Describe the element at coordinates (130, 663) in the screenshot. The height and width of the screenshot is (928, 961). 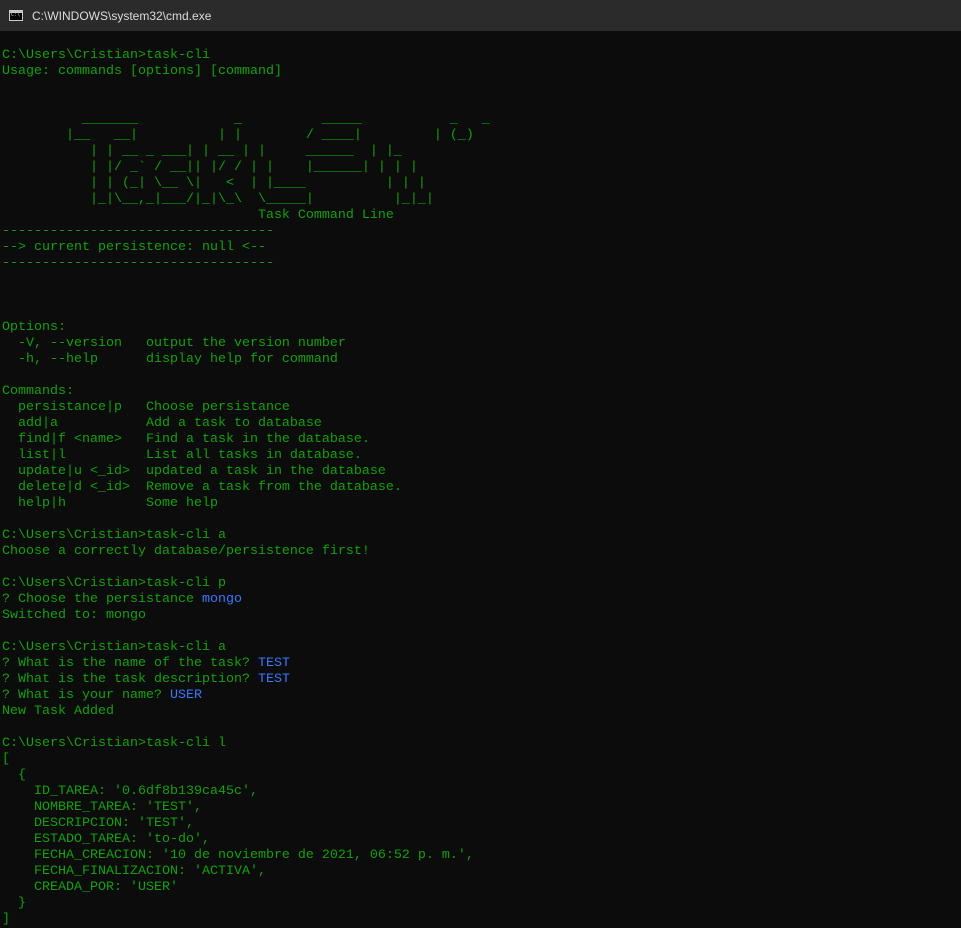
I see `console-line-text: ? What is the name of the task?` at that location.